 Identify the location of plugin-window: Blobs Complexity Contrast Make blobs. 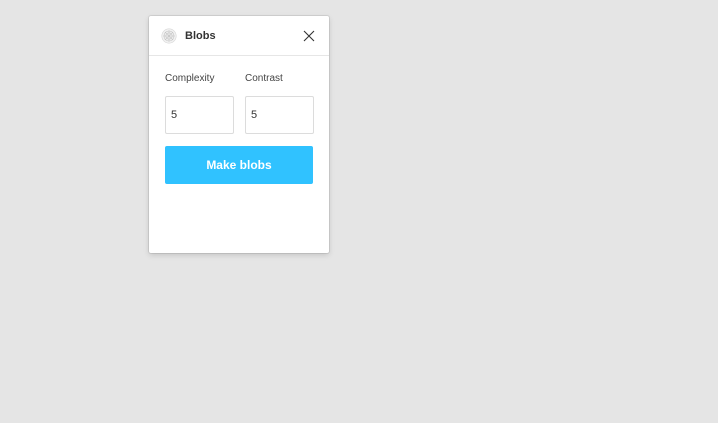
(239, 134).